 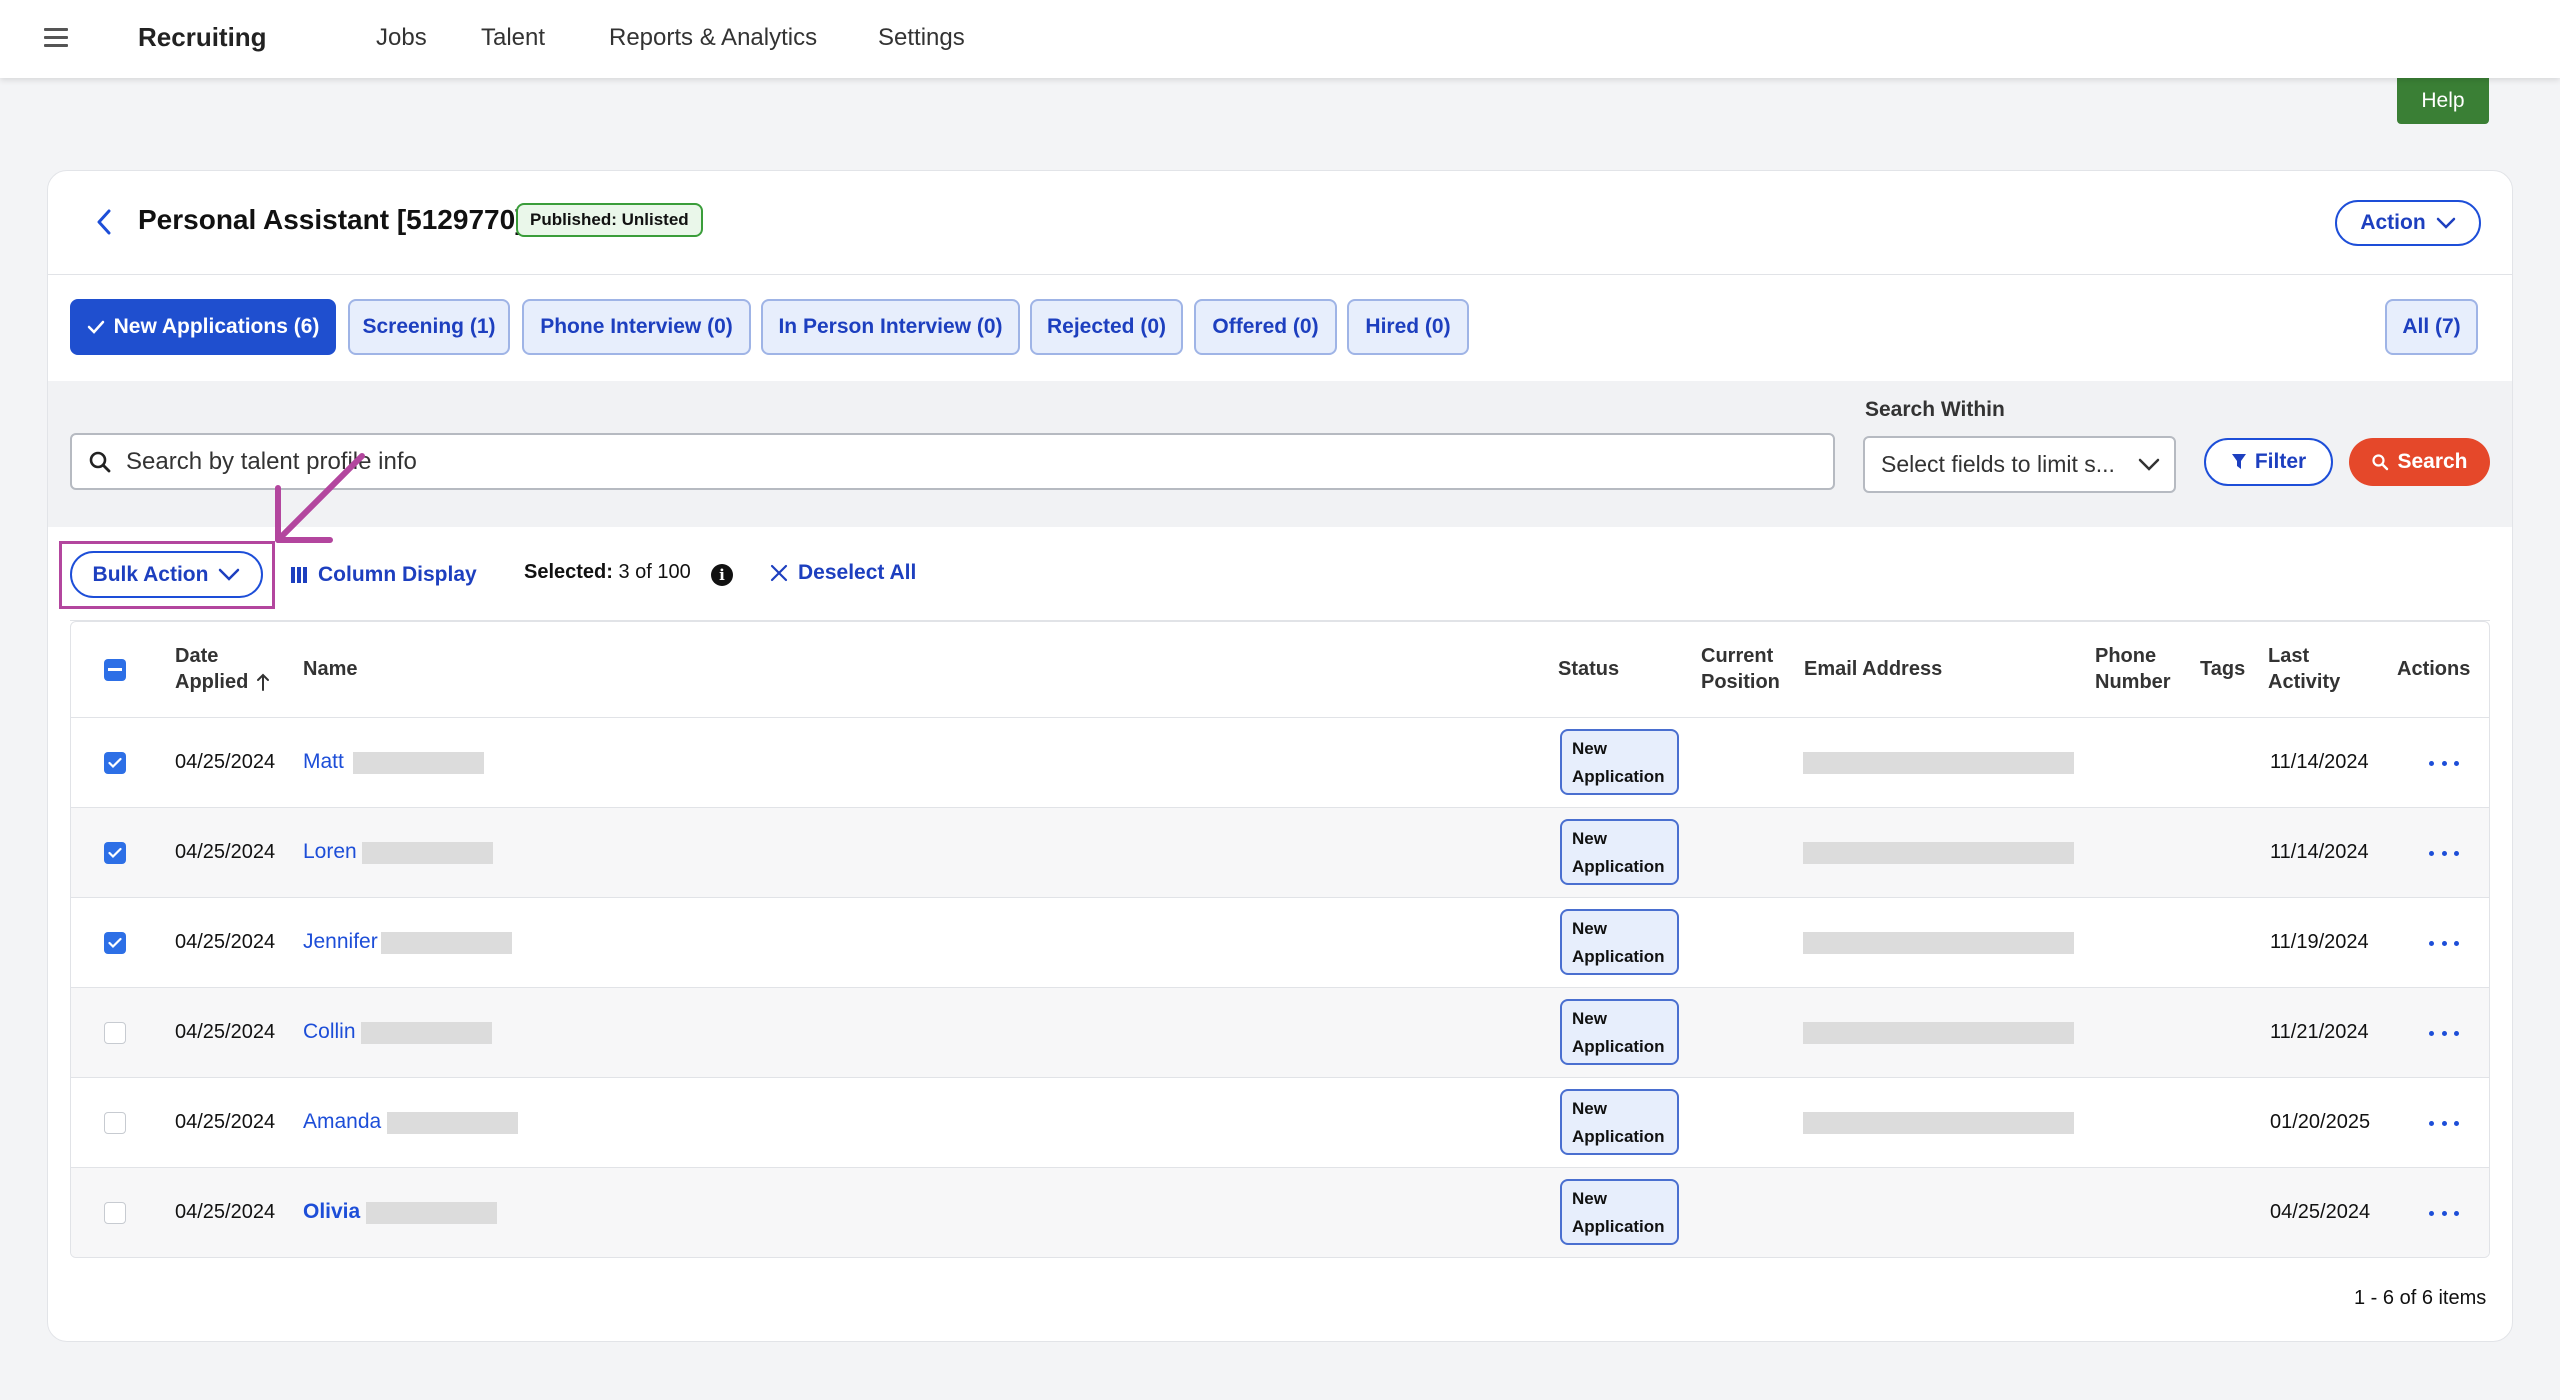 What do you see at coordinates (342, 1122) in the screenshot?
I see `applicant-name-link: Amanda` at bounding box center [342, 1122].